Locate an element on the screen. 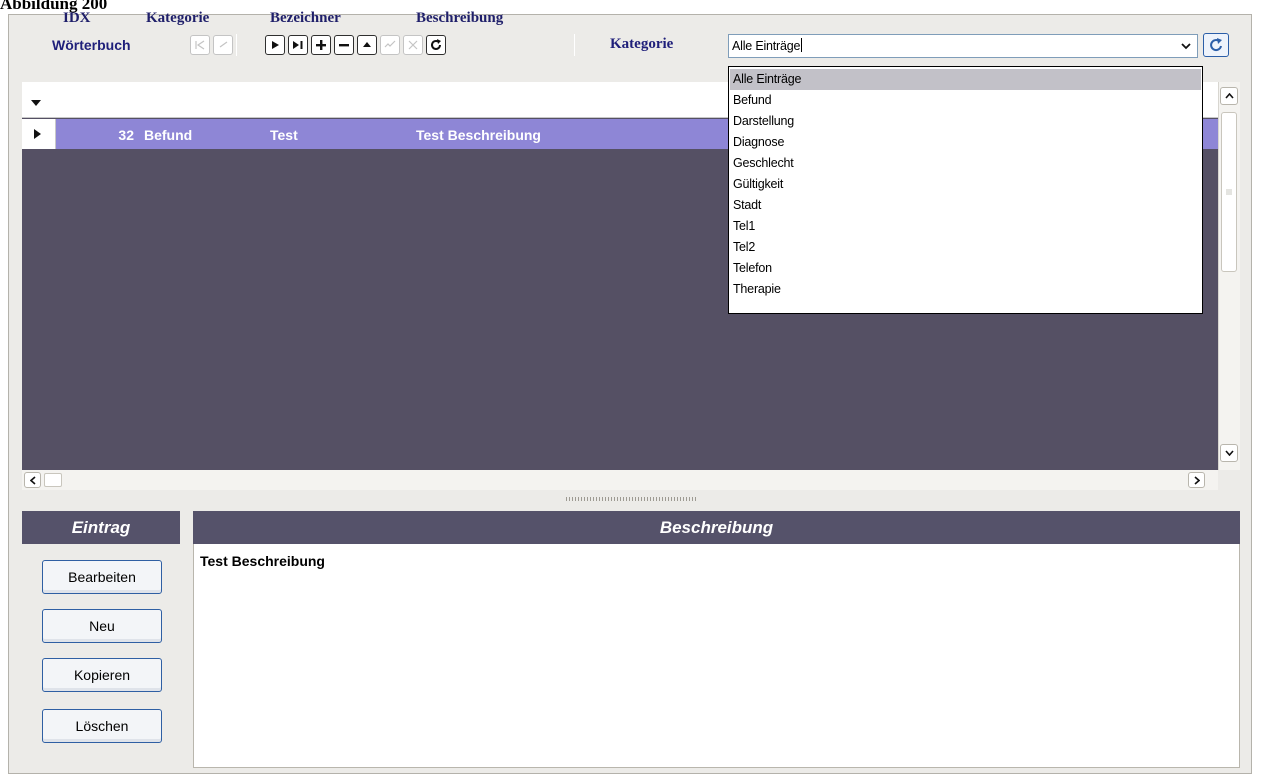  cell-bezeichner: Test is located at coordinates (284, 135).